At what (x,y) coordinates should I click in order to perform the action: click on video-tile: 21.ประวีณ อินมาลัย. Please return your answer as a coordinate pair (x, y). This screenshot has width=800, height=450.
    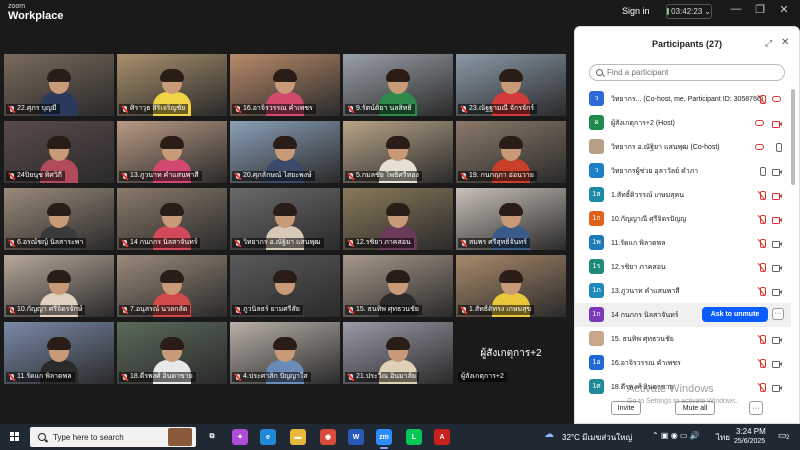
    Looking at the image, I should click on (398, 353).